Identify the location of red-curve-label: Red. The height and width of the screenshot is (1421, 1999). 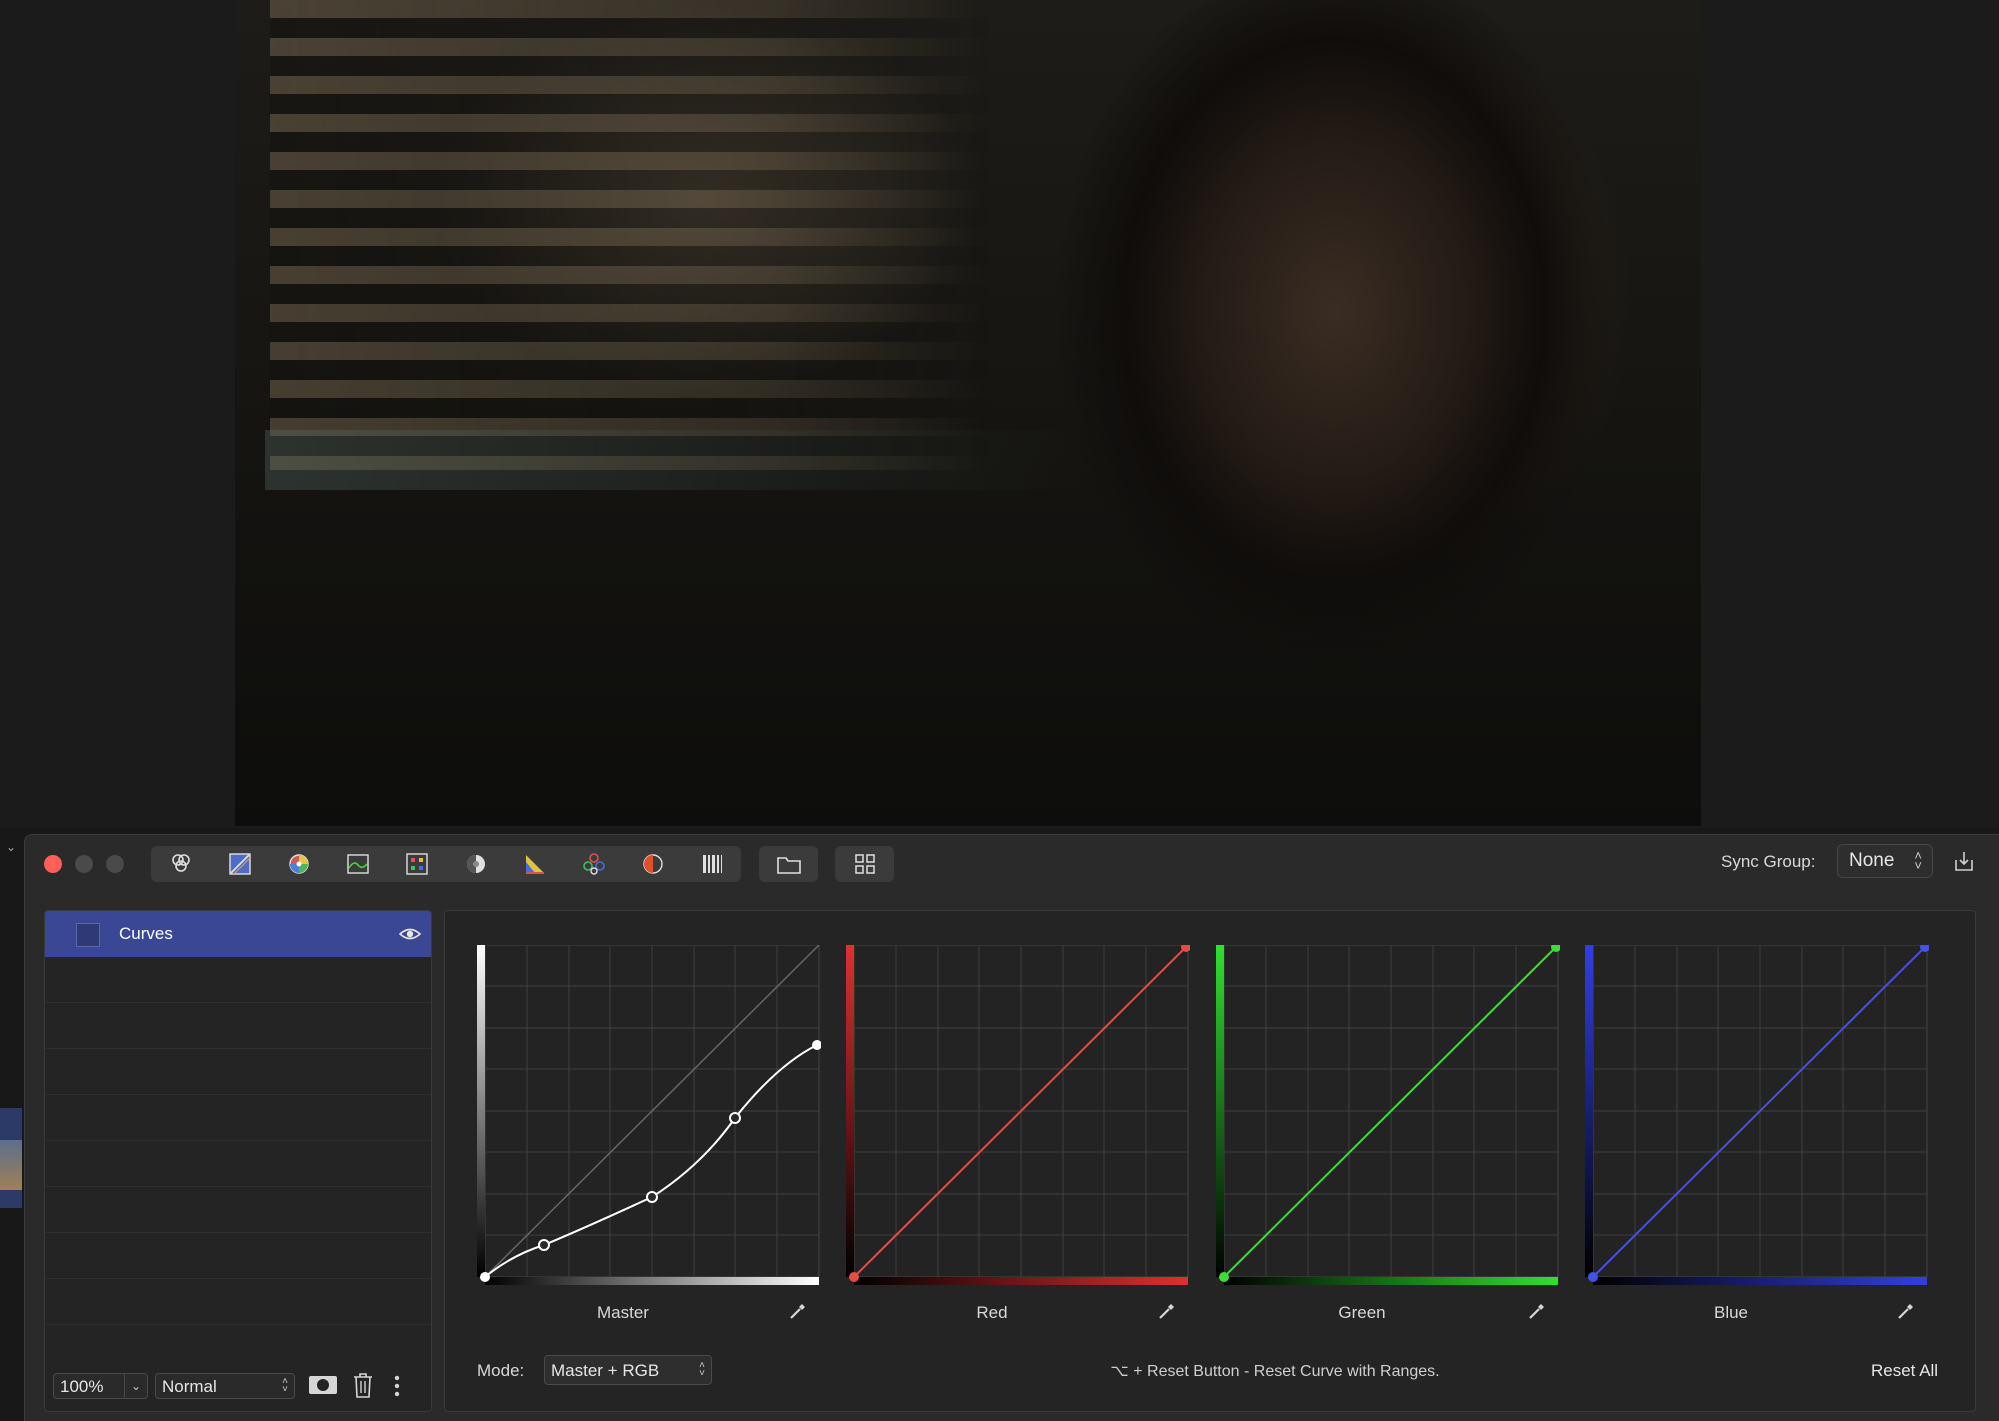
(992, 1312).